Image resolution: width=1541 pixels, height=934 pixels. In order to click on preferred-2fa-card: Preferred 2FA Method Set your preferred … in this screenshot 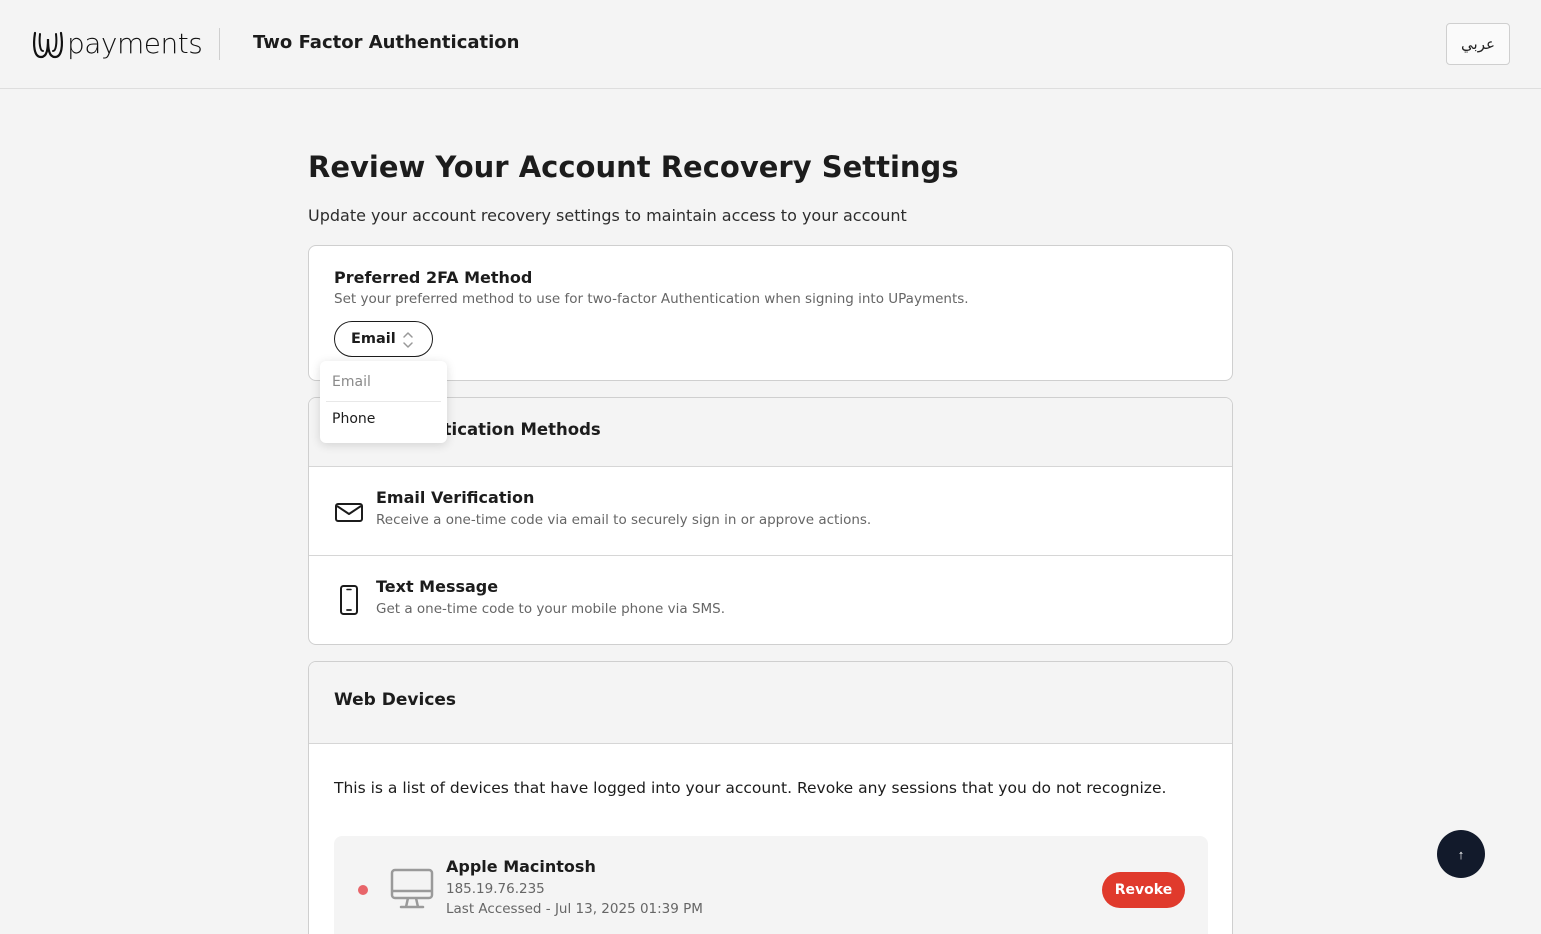, I will do `click(770, 313)`.